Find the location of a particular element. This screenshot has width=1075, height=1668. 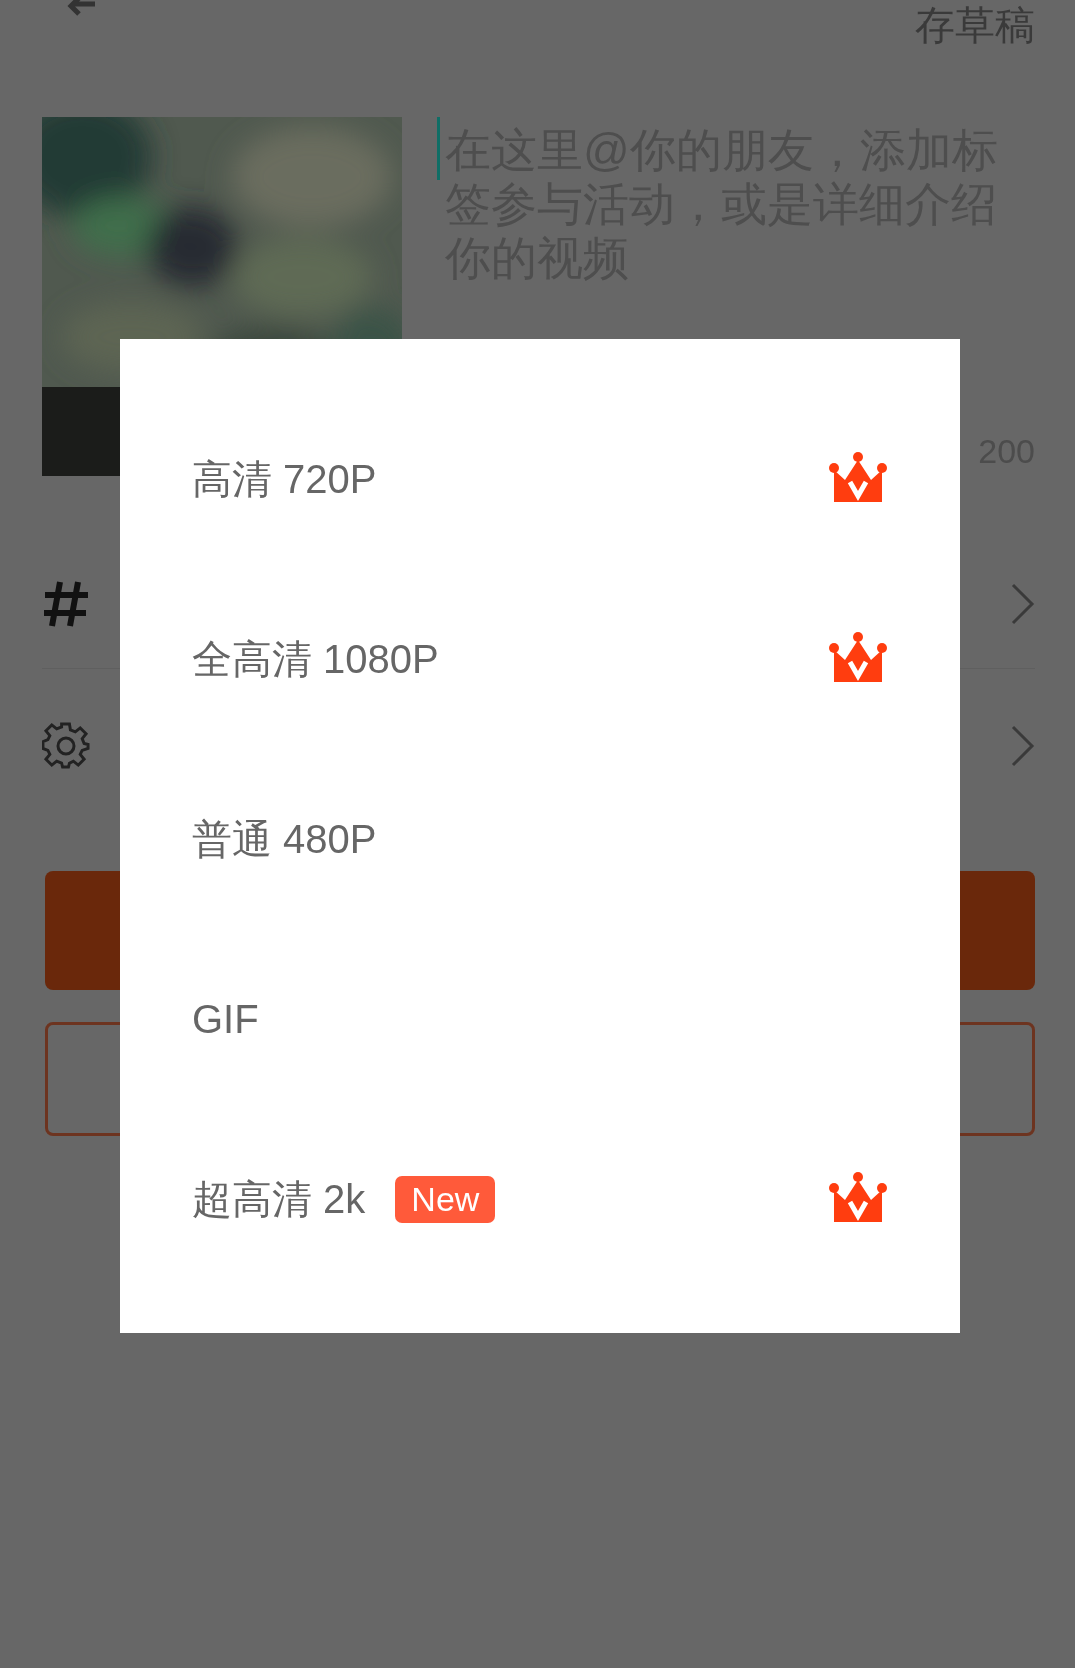

new-badge: New is located at coordinates (445, 1199).